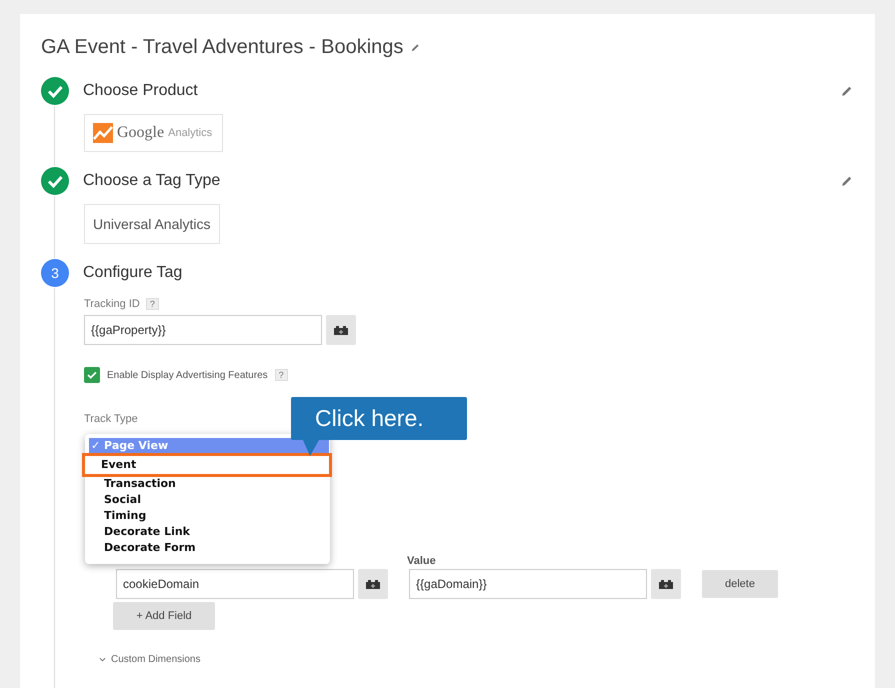  What do you see at coordinates (235, 584) in the screenshot?
I see `field-name-input: cookieDomain` at bounding box center [235, 584].